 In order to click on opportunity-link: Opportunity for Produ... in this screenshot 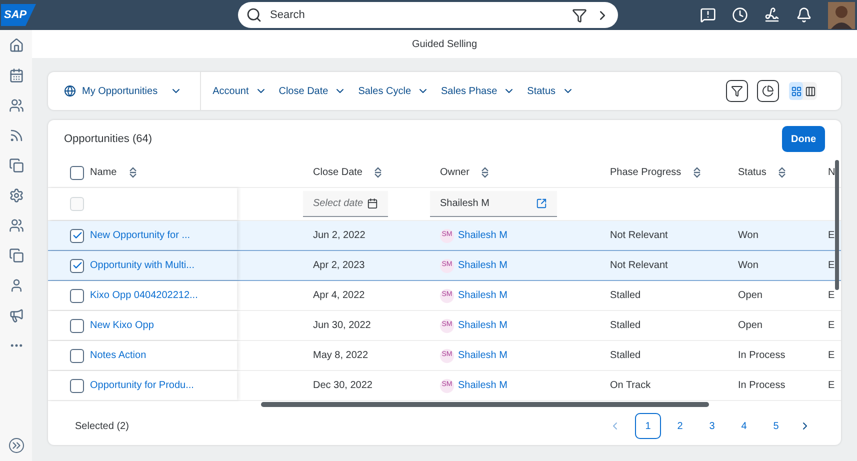, I will do `click(142, 385)`.